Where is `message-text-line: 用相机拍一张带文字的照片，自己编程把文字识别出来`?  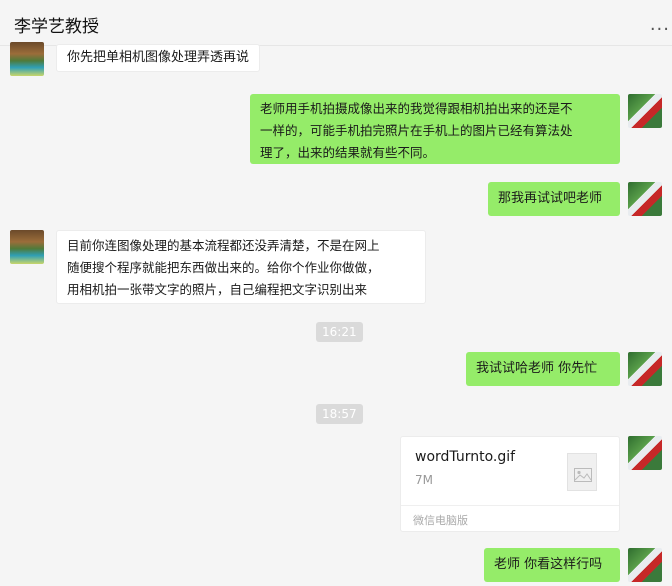 message-text-line: 用相机拍一张带文字的照片，自己编程把文字识别出来 is located at coordinates (217, 289).